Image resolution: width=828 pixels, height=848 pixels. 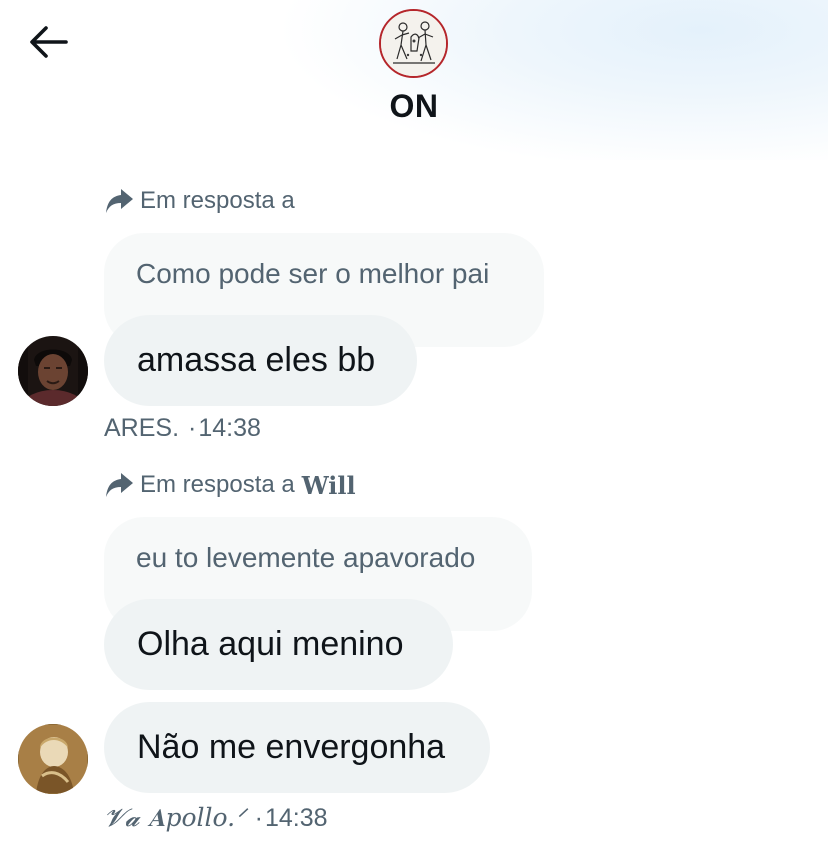 What do you see at coordinates (142, 428) in the screenshot?
I see `sender-name: ARES.` at bounding box center [142, 428].